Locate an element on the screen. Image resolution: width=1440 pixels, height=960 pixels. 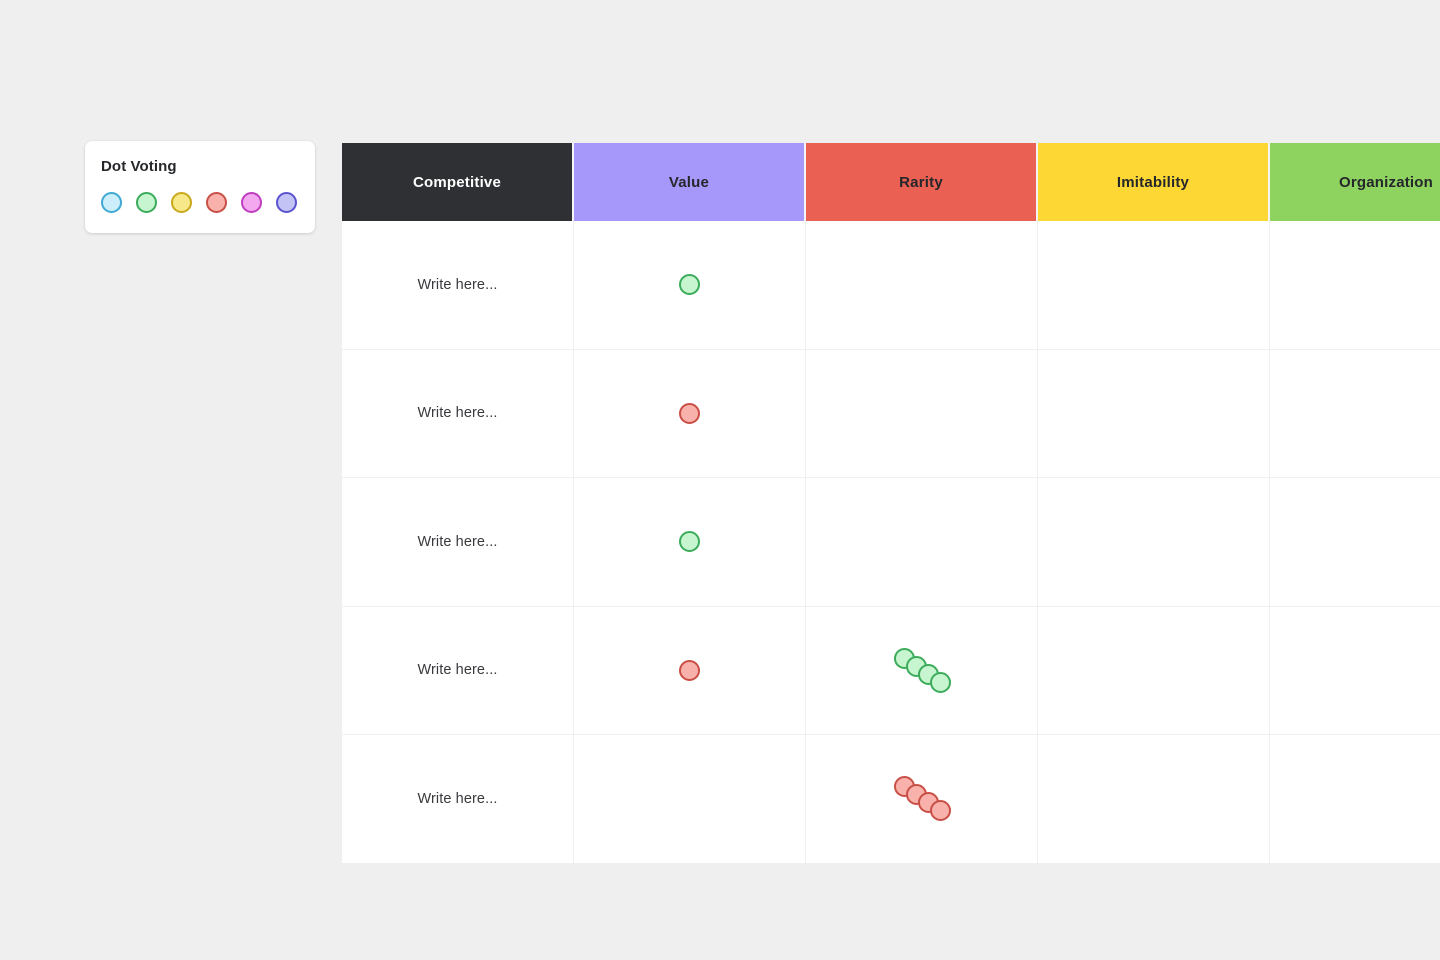
dot-voting-title: Dot Voting is located at coordinates (139, 166).